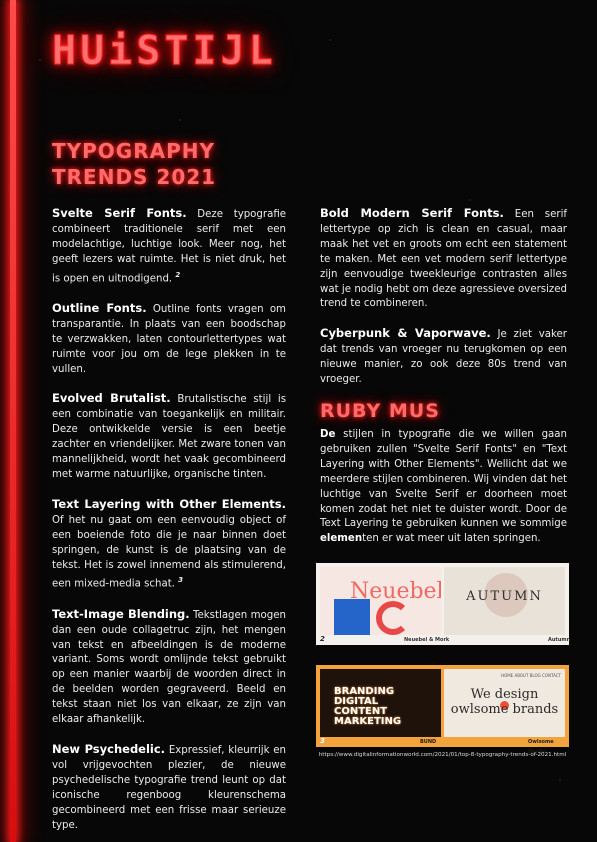 This screenshot has width=597, height=842. I want to click on branding-sample-image: BRANDING DIGITAL CONTENT MARKETING, so click(380, 703).